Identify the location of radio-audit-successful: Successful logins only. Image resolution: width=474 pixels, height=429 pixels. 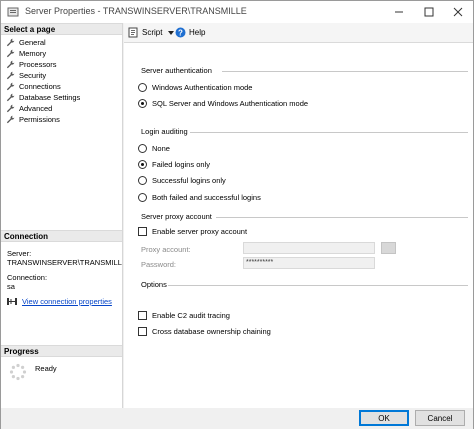
(182, 180).